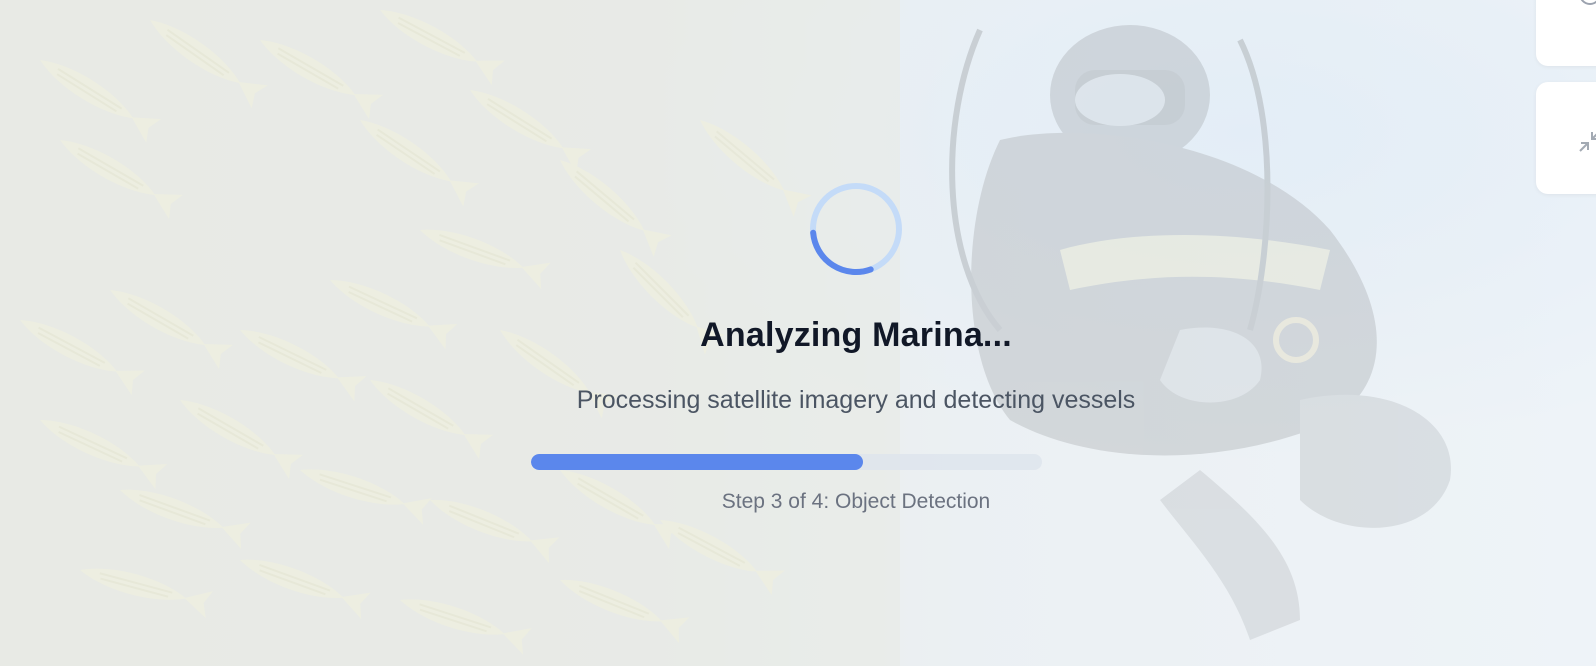 This screenshot has height=666, width=1596. Describe the element at coordinates (1586, 6) in the screenshot. I see `zoom-in-icon` at that location.